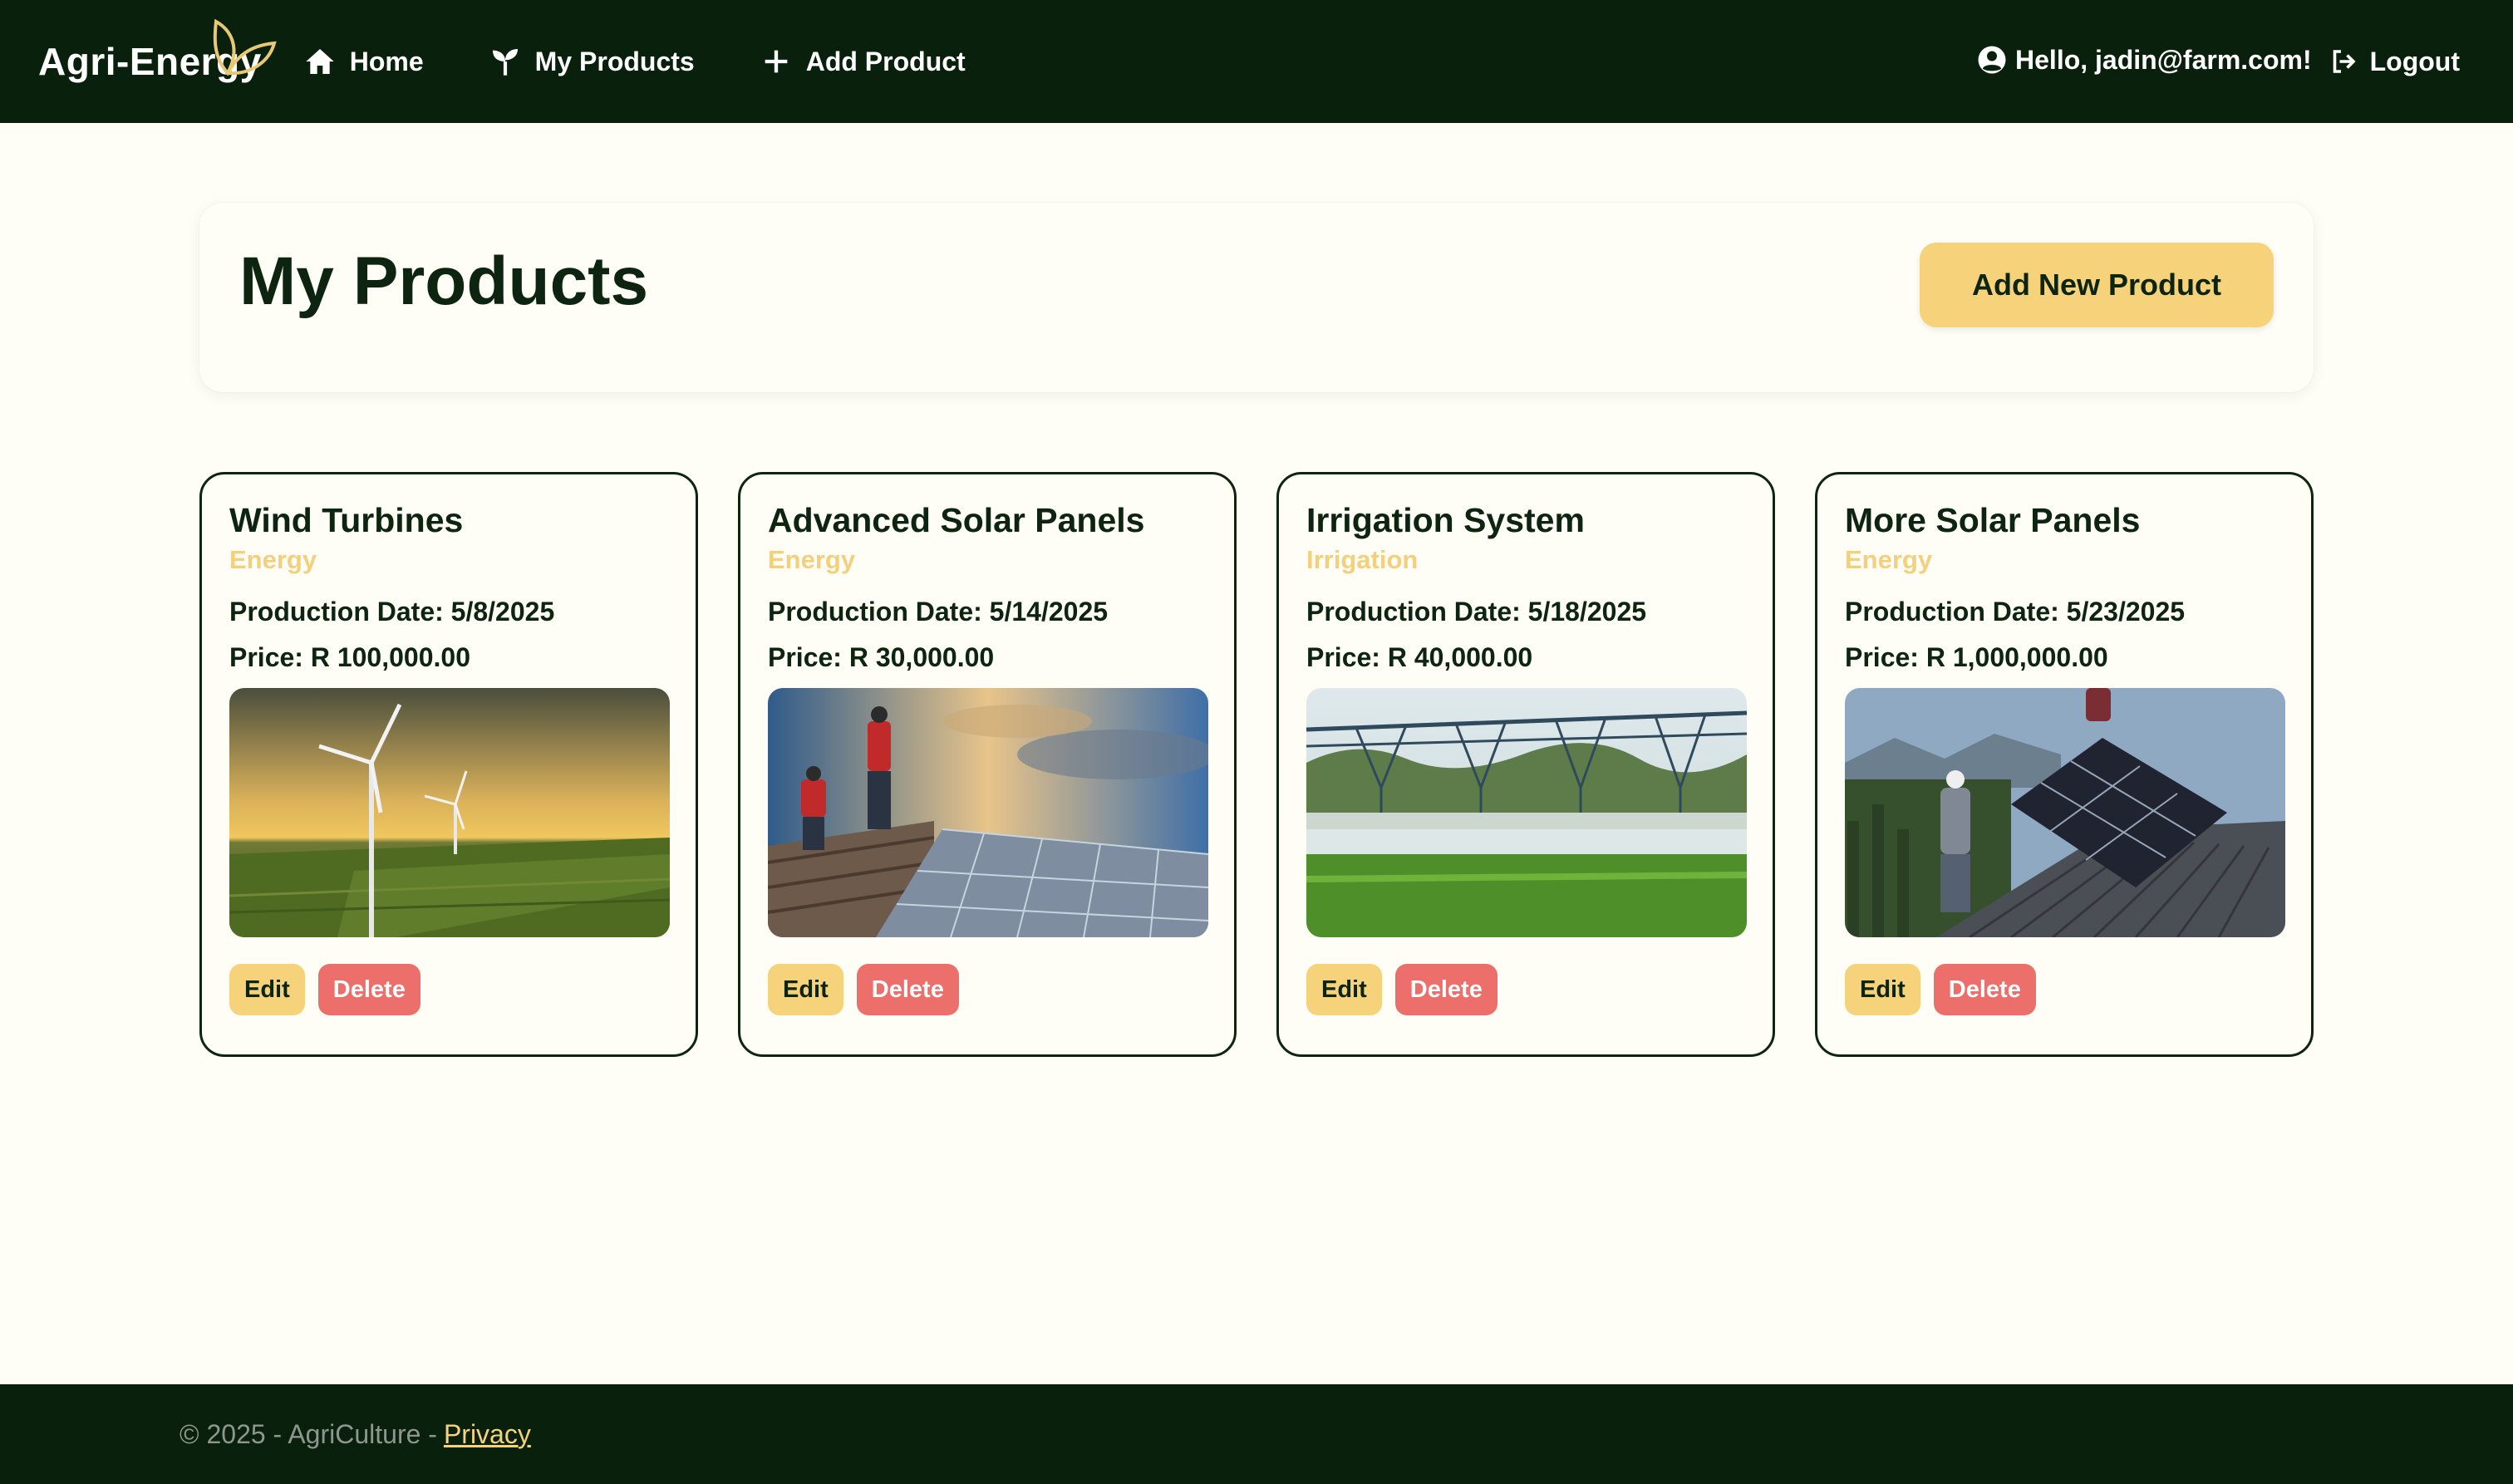  I want to click on product-production-date: Production Date: 5/23/2025, so click(2016, 612).